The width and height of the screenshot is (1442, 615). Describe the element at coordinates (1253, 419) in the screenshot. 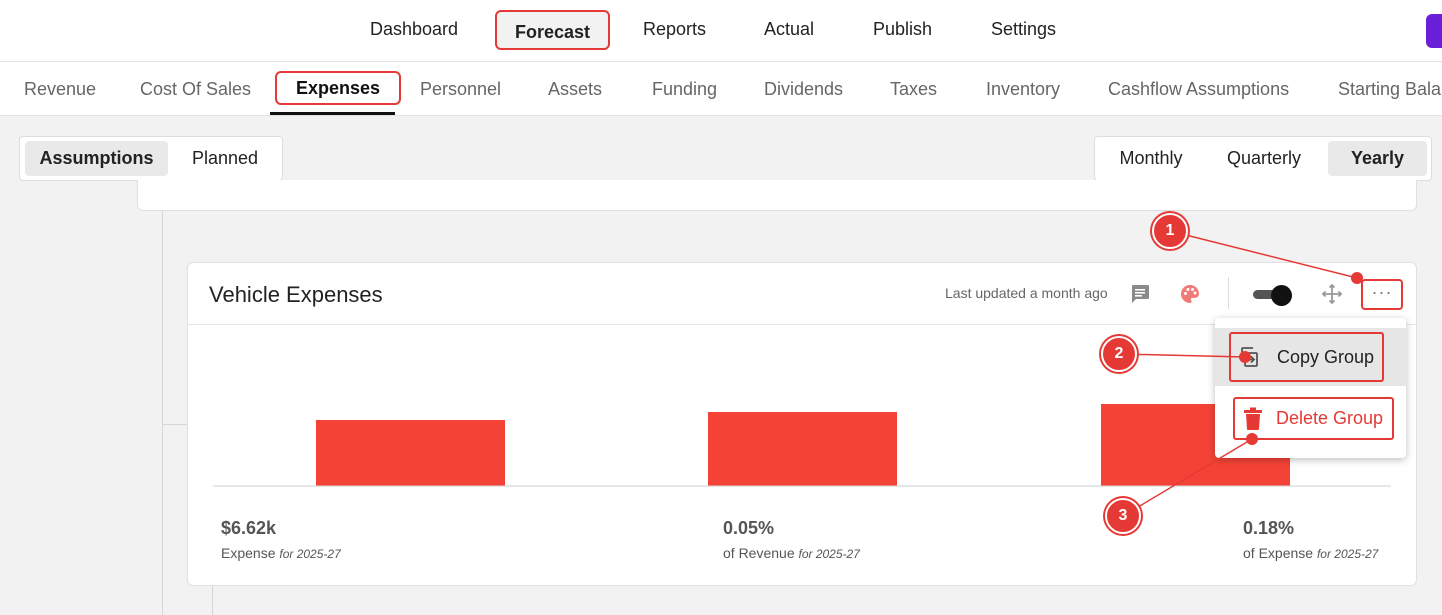

I see `trash-icon` at that location.